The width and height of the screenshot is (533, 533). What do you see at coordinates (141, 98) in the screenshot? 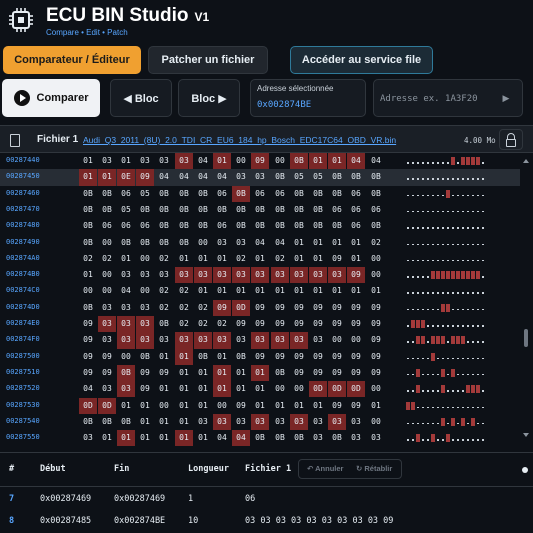
I see `previous-block-button: ◀ Bloc` at bounding box center [141, 98].